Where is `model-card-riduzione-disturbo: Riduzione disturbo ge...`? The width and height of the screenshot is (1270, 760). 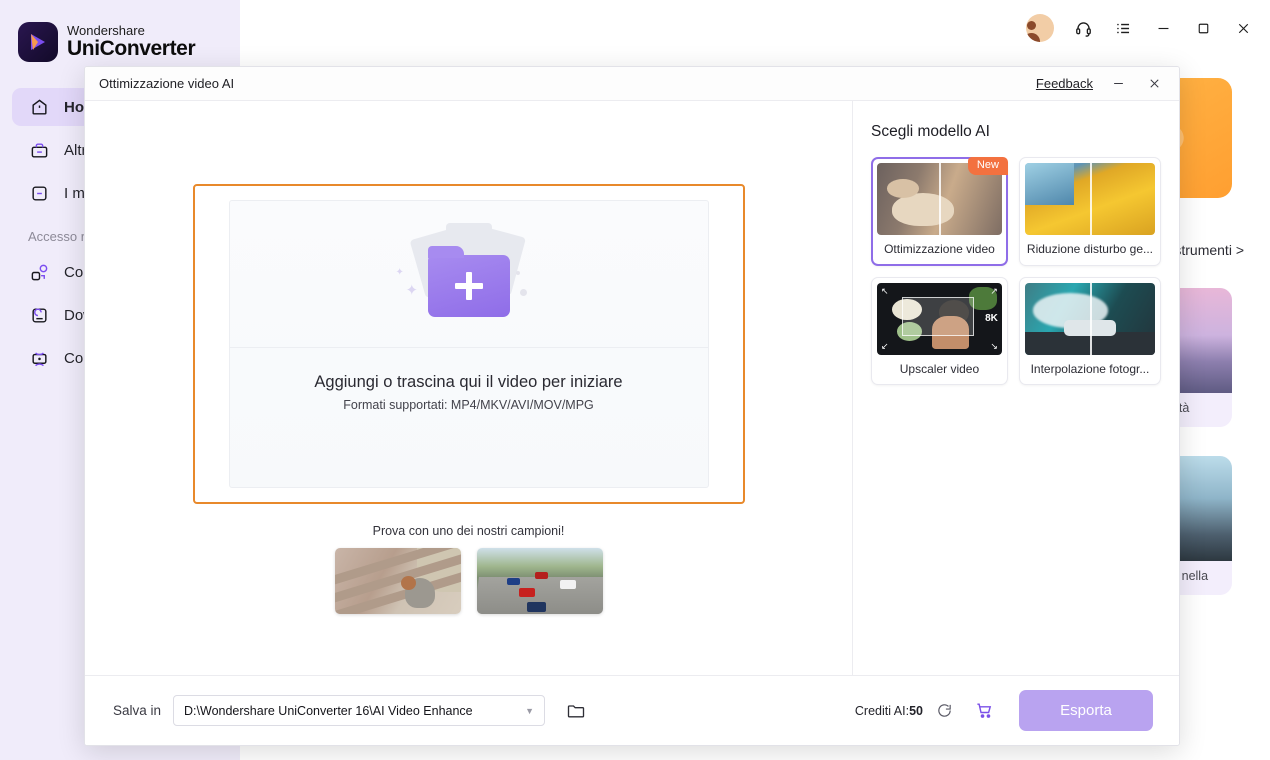
model-card-riduzione-disturbo: Riduzione disturbo ge... is located at coordinates (1089, 211).